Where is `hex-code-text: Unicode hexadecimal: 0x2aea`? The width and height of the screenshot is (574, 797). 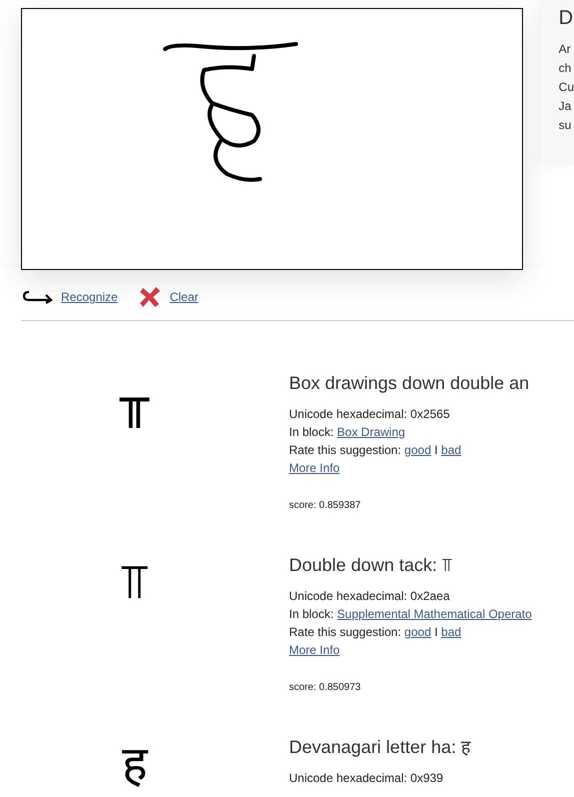 hex-code-text: Unicode hexadecimal: 0x2aea is located at coordinates (370, 596).